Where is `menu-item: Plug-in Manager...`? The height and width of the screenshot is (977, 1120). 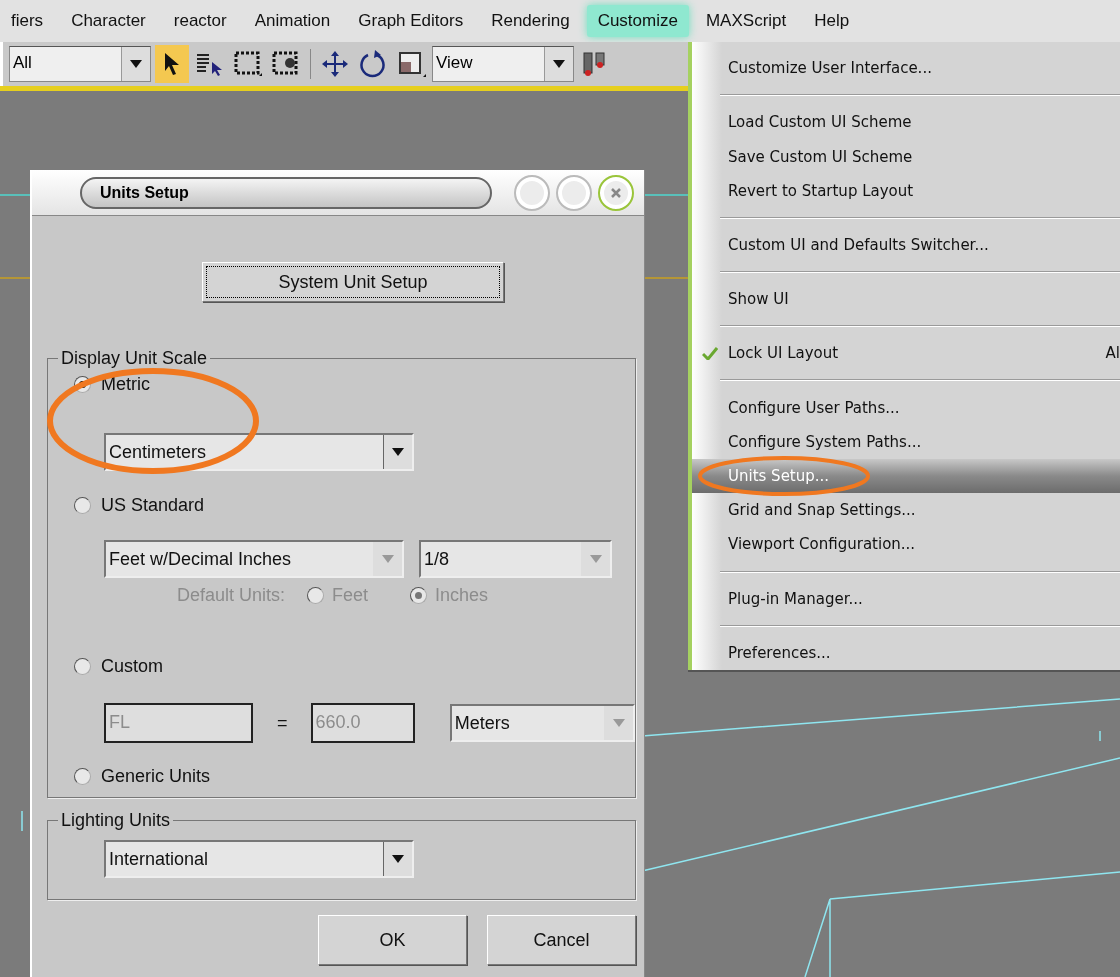
menu-item: Plug-in Manager... is located at coordinates (906, 598).